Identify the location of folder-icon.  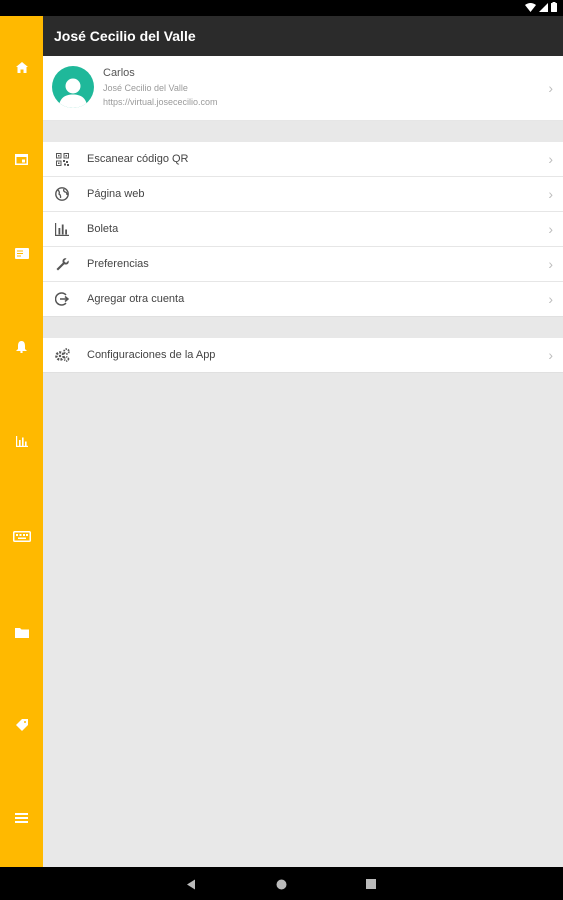
(21, 632).